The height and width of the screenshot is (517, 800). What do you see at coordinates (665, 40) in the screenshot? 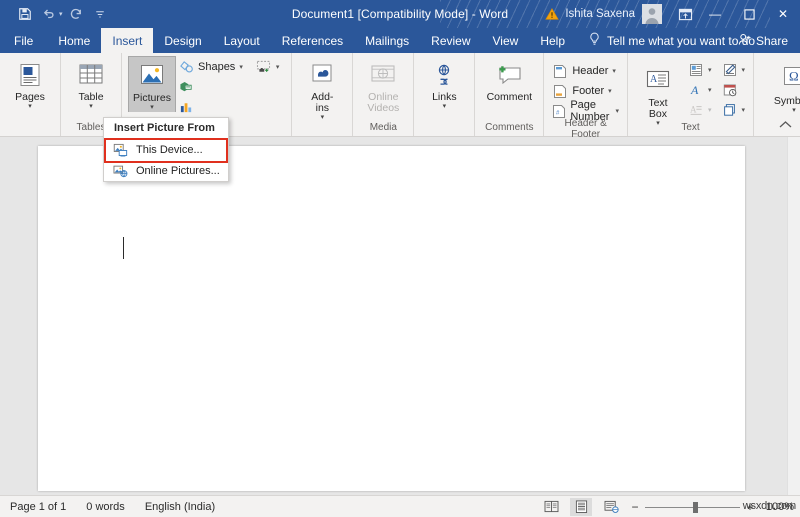
I see `tell-me-box: Tell me what you want to do` at bounding box center [665, 40].